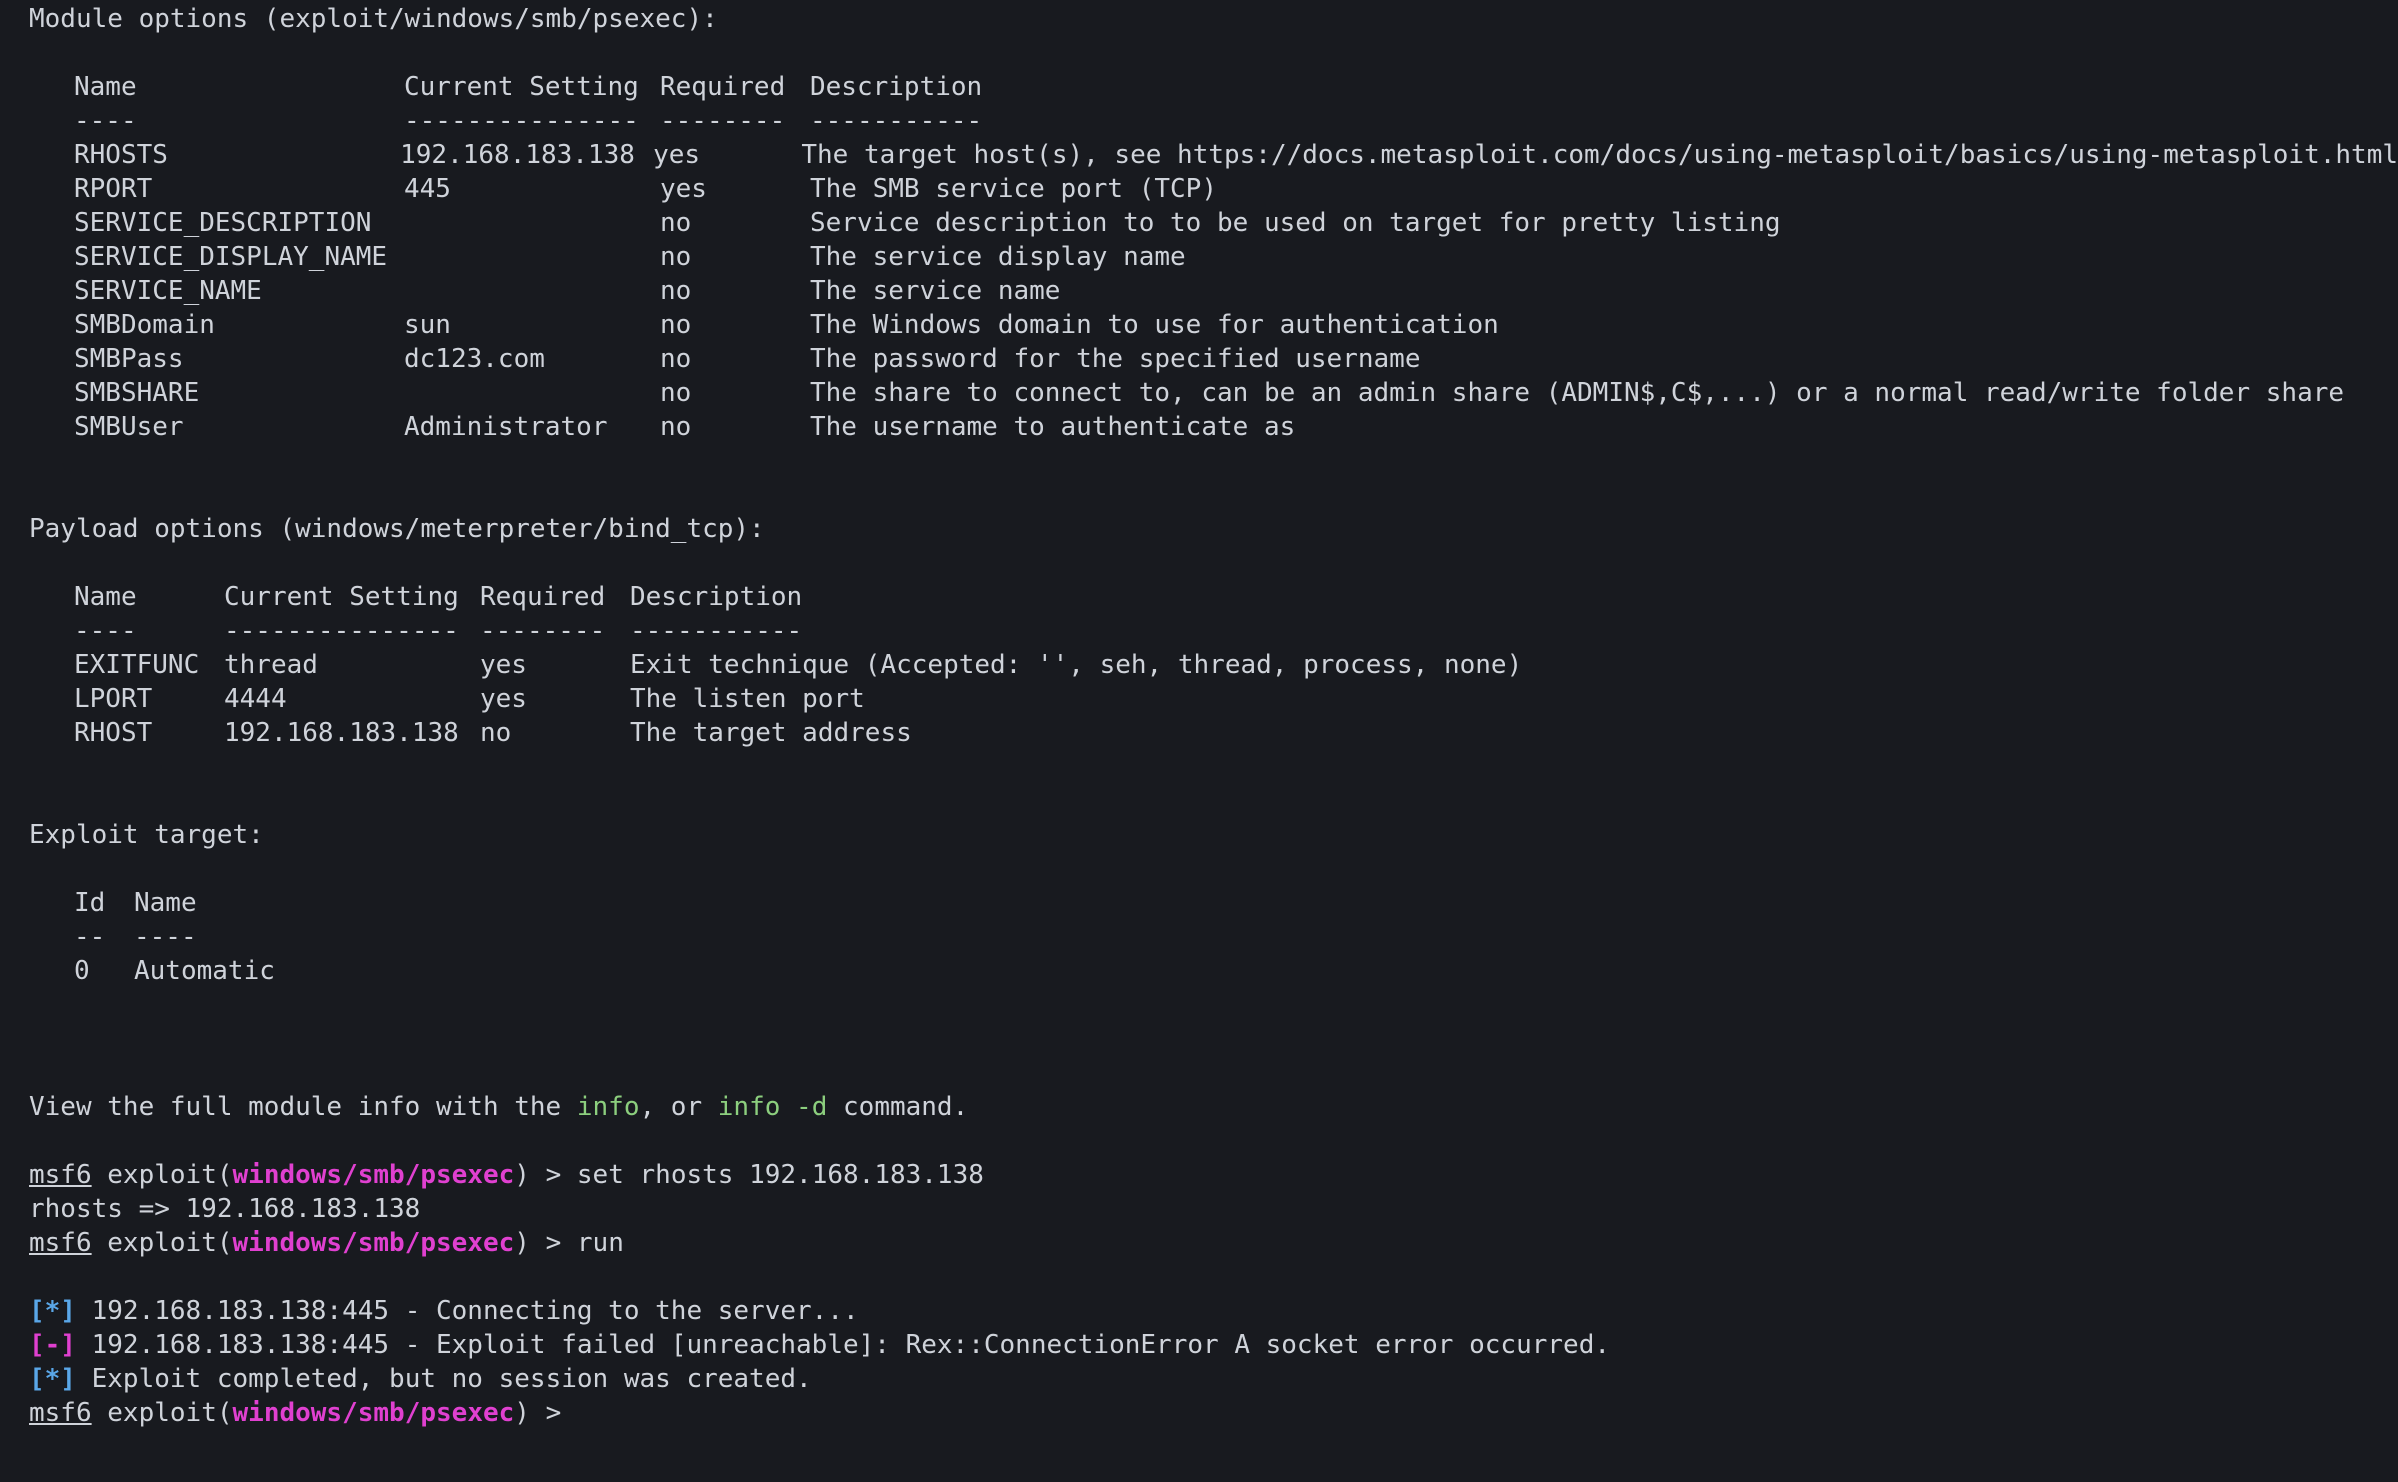 This screenshot has width=2398, height=1482. What do you see at coordinates (427, 325) in the screenshot?
I see `option-current-setting: sun` at bounding box center [427, 325].